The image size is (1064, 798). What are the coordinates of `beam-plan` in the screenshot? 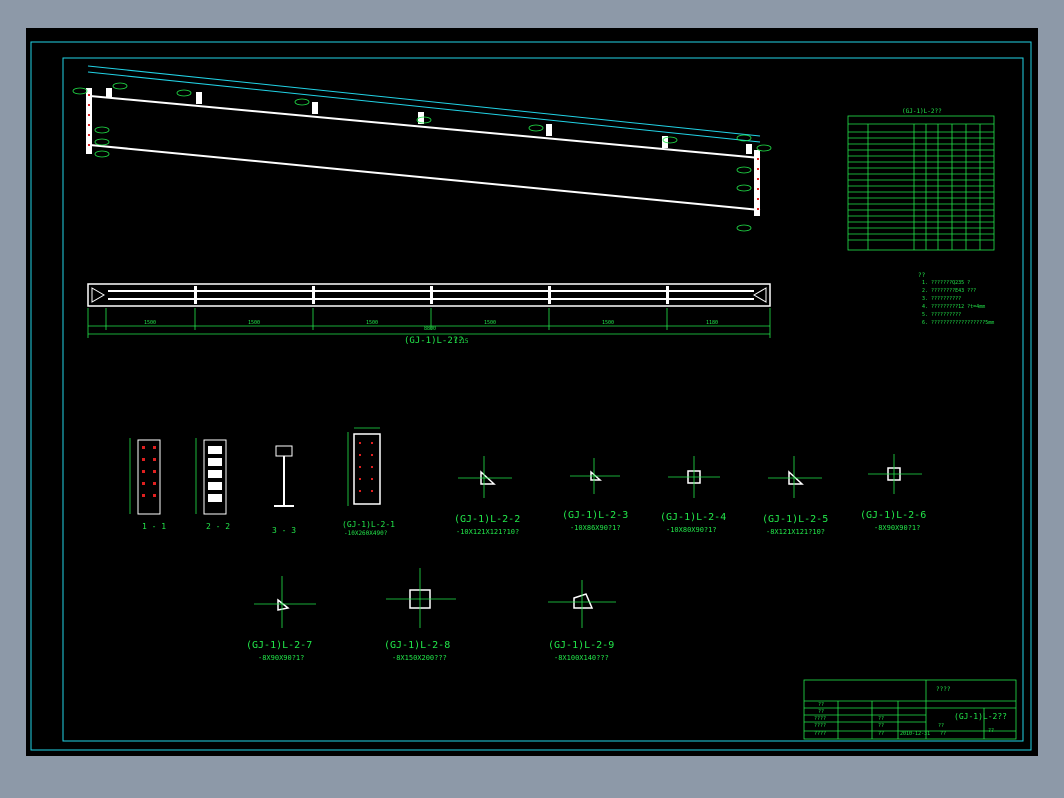 It's located at (429, 310).